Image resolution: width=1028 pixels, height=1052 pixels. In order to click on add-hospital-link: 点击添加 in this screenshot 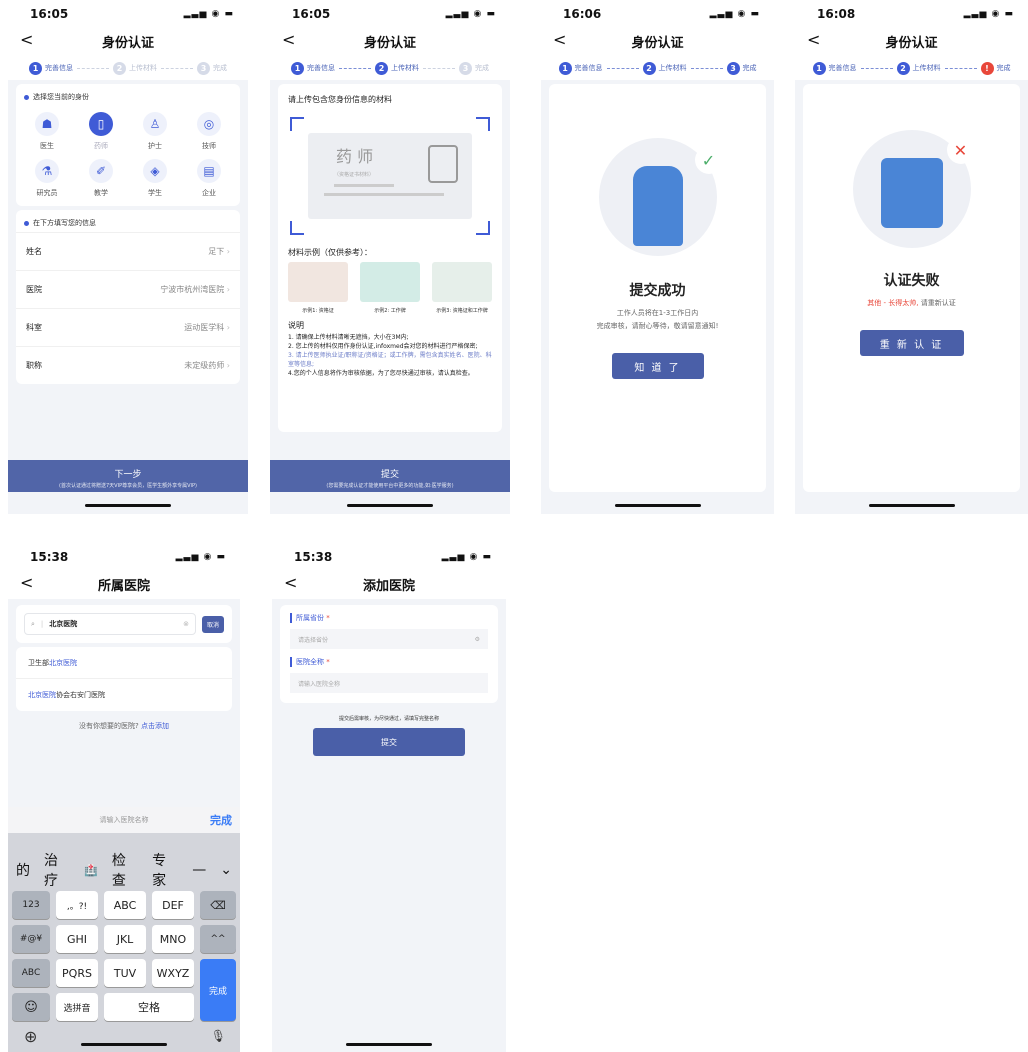, I will do `click(155, 726)`.